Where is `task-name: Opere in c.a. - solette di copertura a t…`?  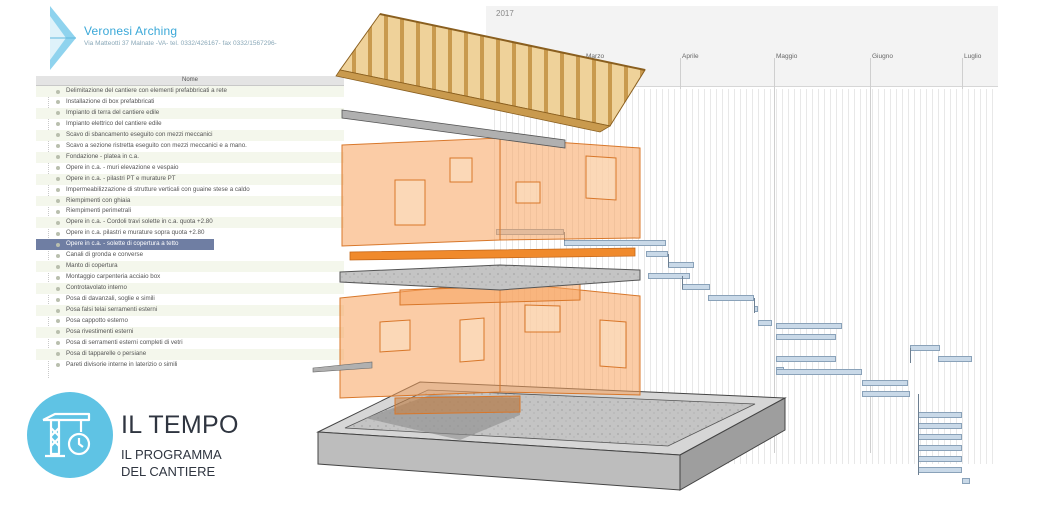
task-name: Opere in c.a. - solette di copertura a t… is located at coordinates (122, 244).